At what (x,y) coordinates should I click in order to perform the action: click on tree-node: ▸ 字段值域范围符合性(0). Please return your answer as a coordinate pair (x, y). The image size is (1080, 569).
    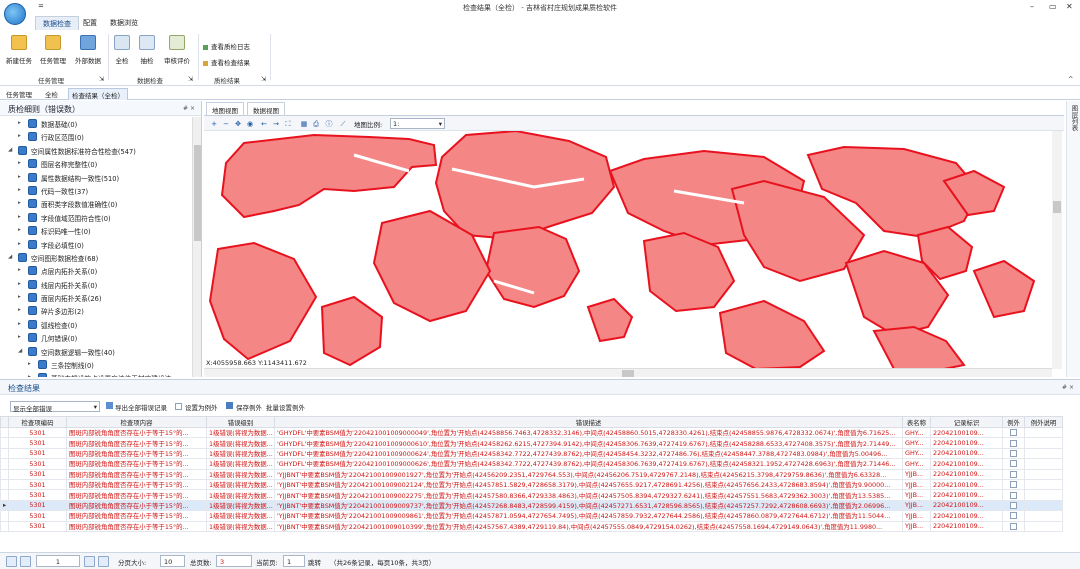
    Looking at the image, I should click on (96, 217).